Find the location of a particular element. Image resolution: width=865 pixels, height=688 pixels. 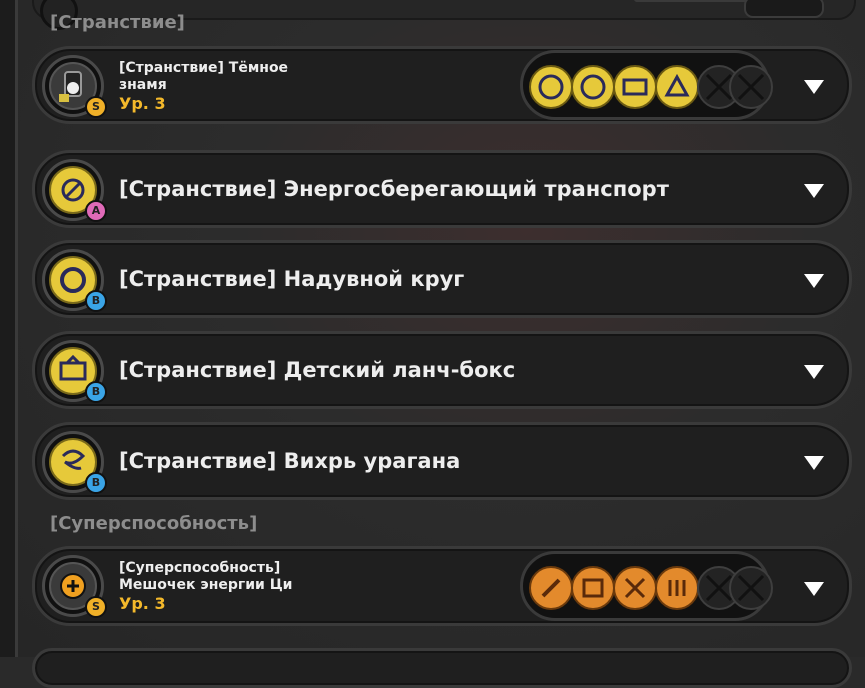

card-next-partial is located at coordinates (442, 668).